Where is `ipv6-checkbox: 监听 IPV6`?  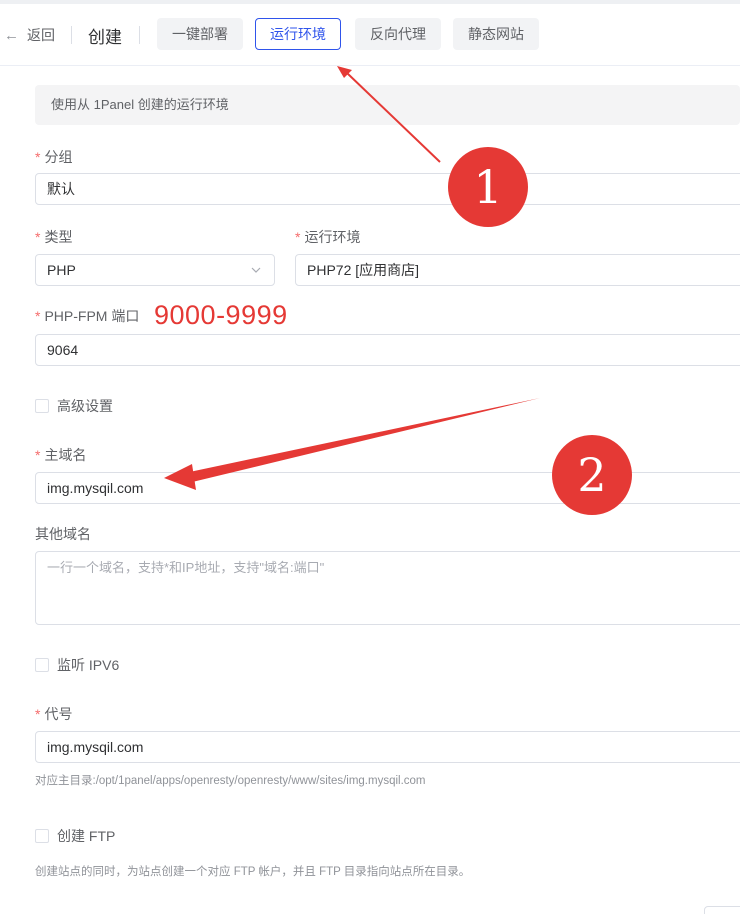
ipv6-checkbox: 监听 IPV6 is located at coordinates (77, 665).